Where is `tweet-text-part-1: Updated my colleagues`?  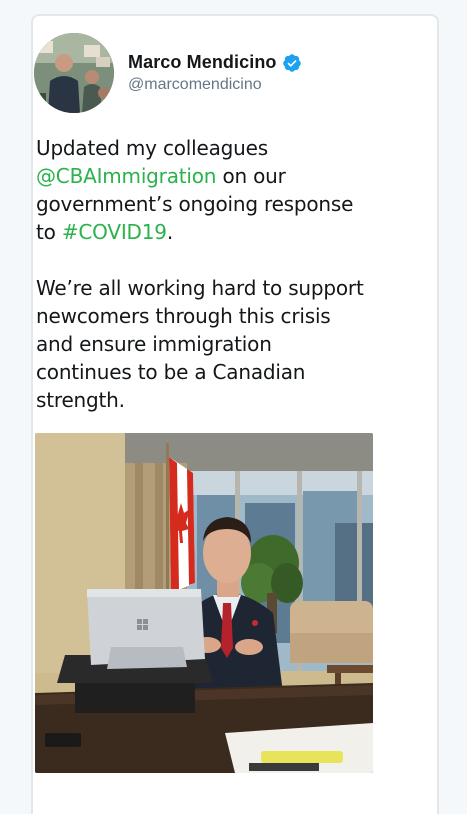 tweet-text-part-1: Updated my colleagues is located at coordinates (152, 148).